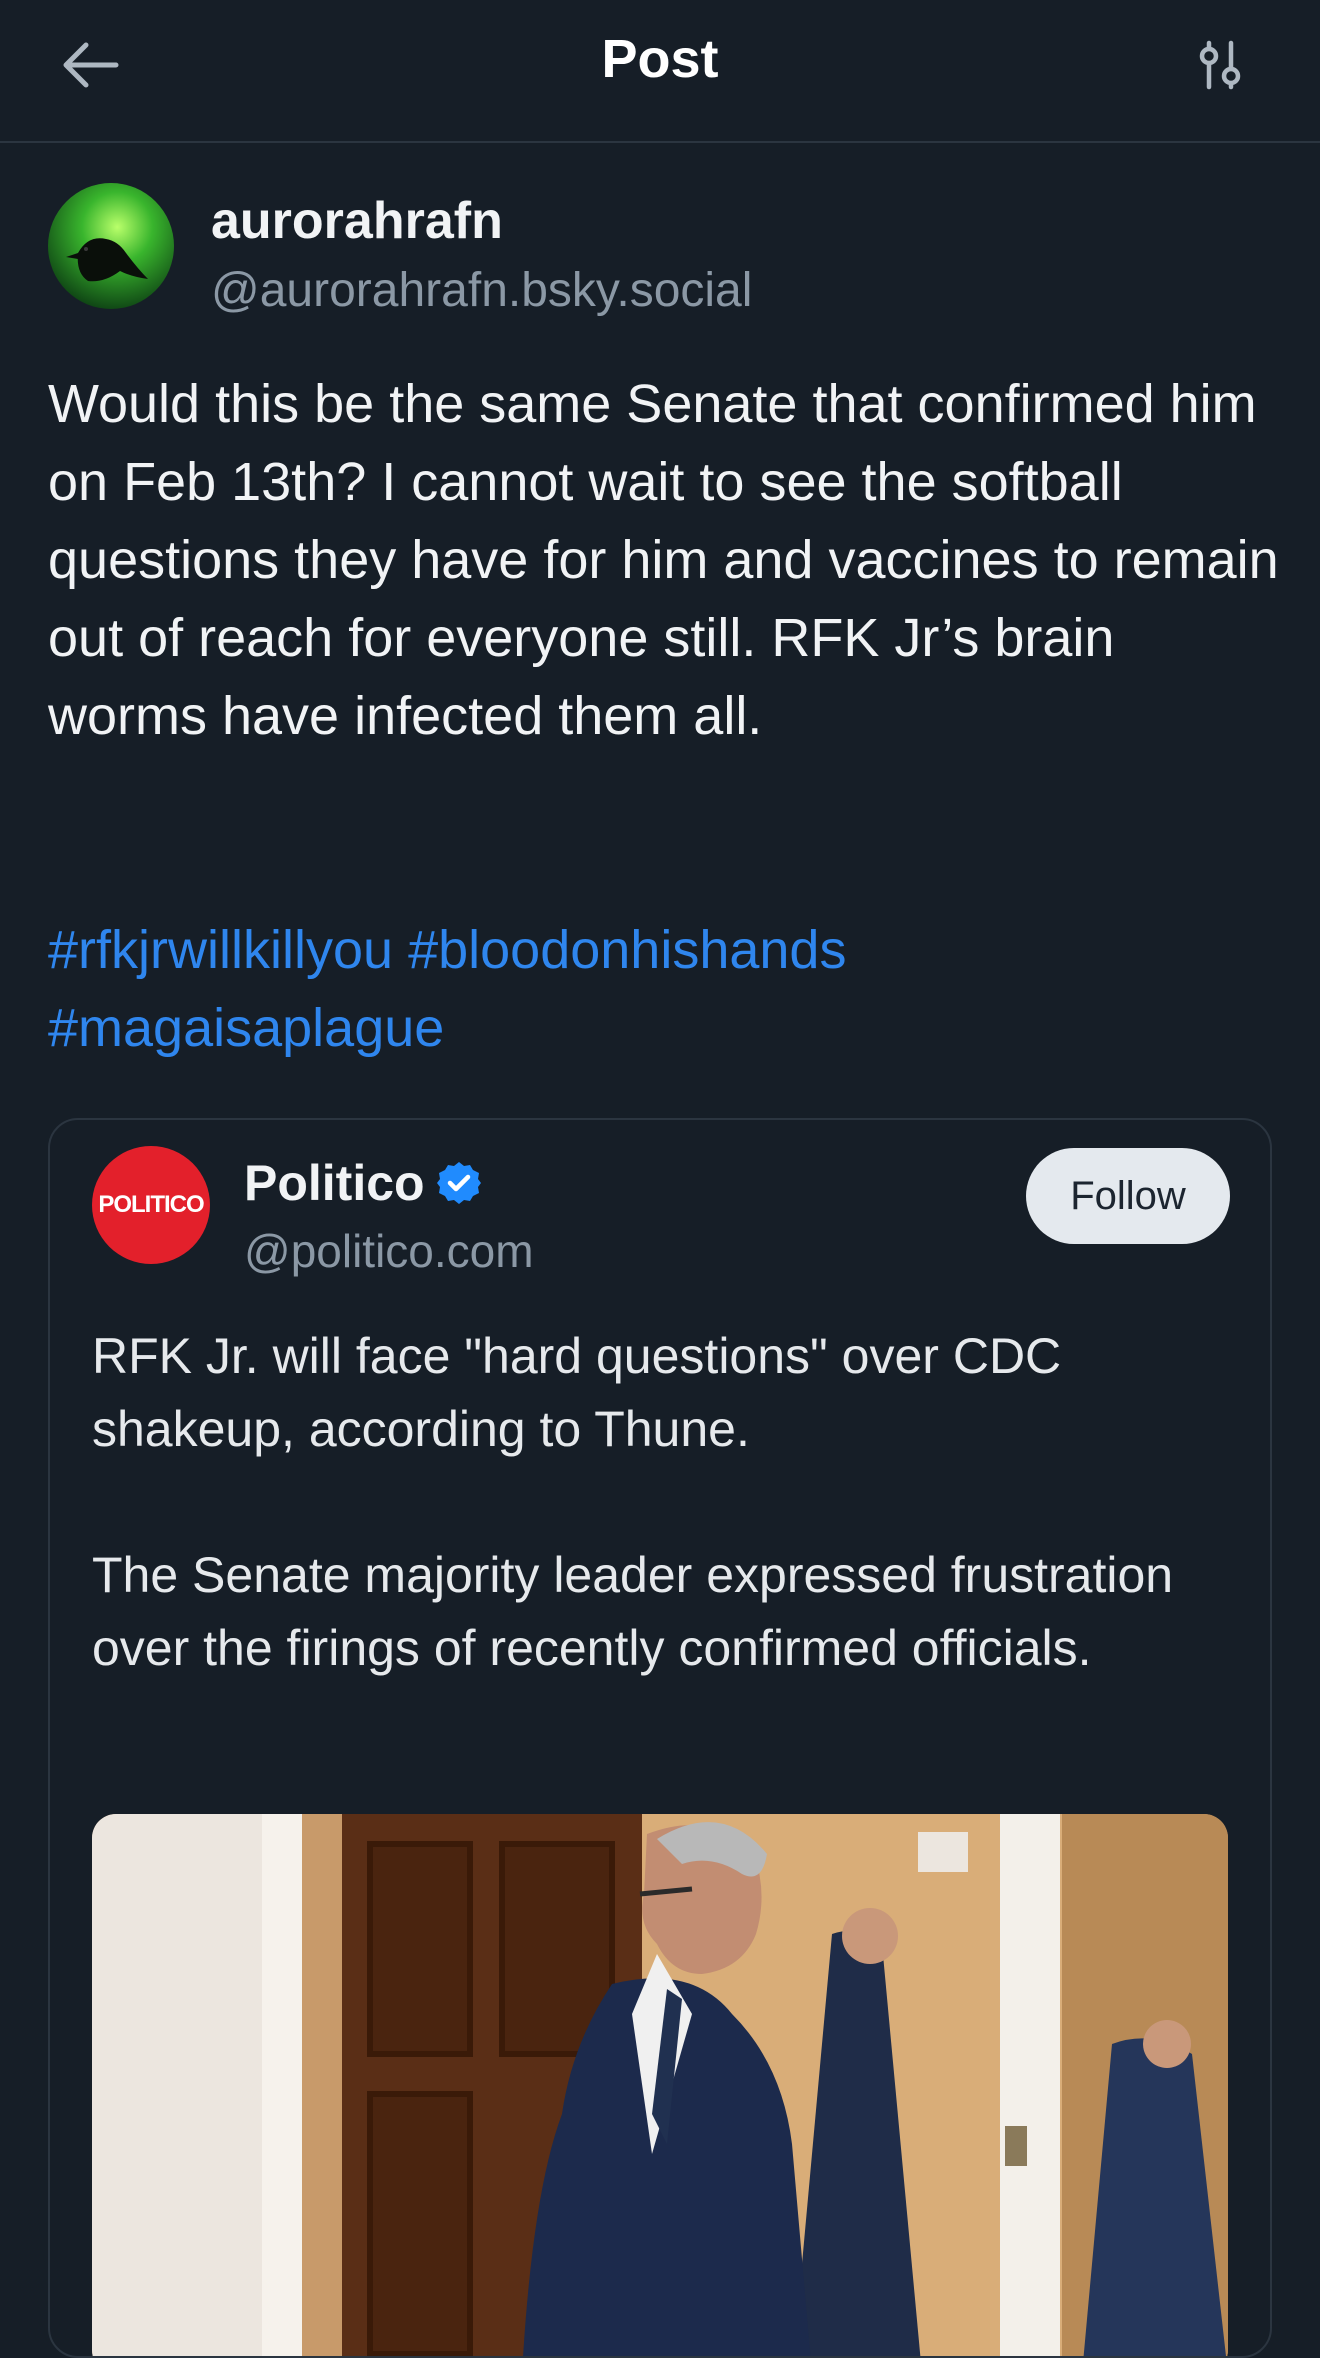  I want to click on hashtag-link: #rfkjrwillkillyou, so click(220, 950).